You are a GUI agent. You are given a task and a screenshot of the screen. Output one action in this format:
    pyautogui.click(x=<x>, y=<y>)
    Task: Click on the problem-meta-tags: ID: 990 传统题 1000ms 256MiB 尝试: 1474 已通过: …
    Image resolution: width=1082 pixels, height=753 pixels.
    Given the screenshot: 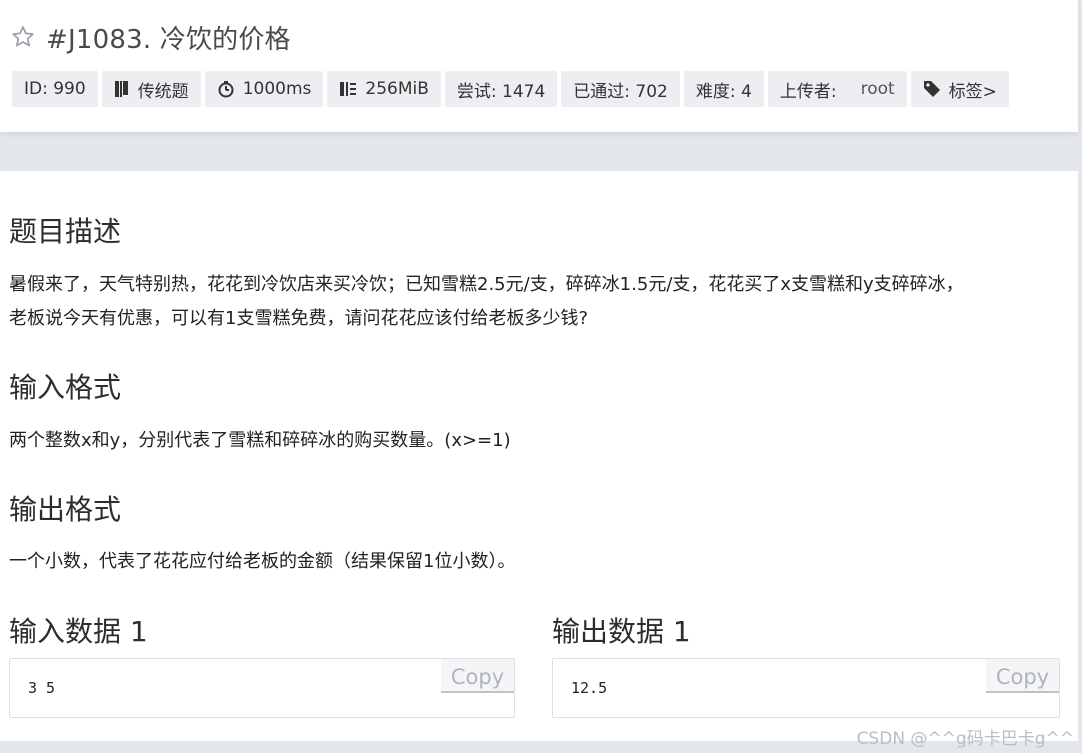 What is the action you would take?
    pyautogui.click(x=510, y=89)
    